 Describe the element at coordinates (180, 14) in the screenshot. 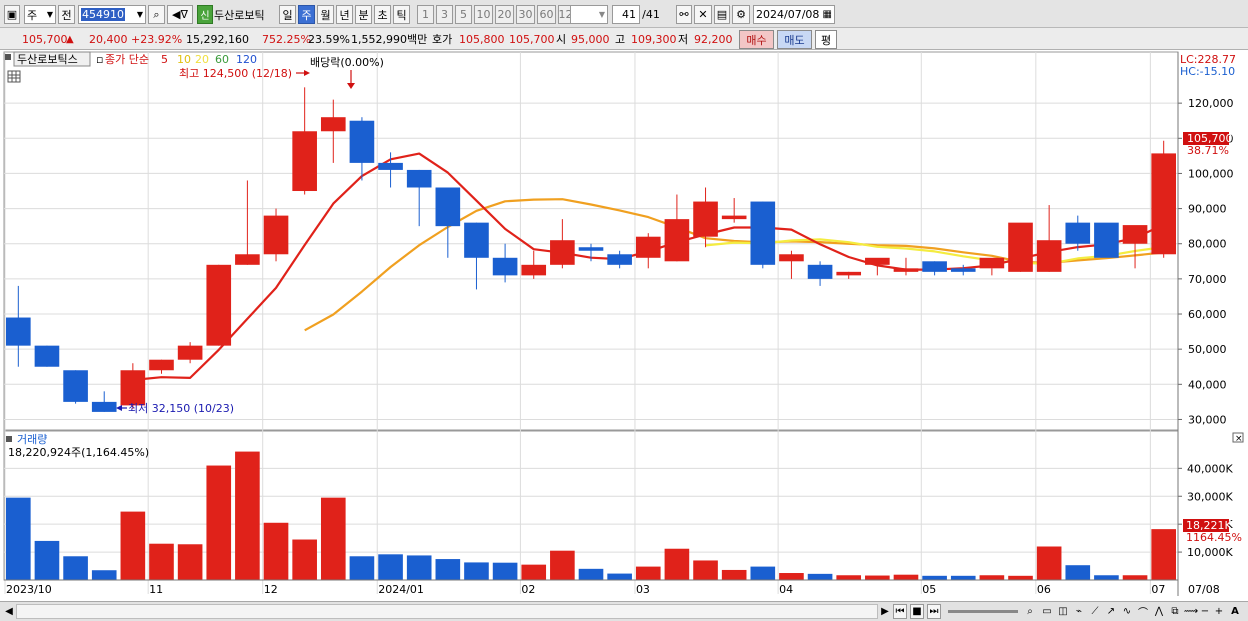

I see `speaker-icon: ◀ᐁ` at that location.